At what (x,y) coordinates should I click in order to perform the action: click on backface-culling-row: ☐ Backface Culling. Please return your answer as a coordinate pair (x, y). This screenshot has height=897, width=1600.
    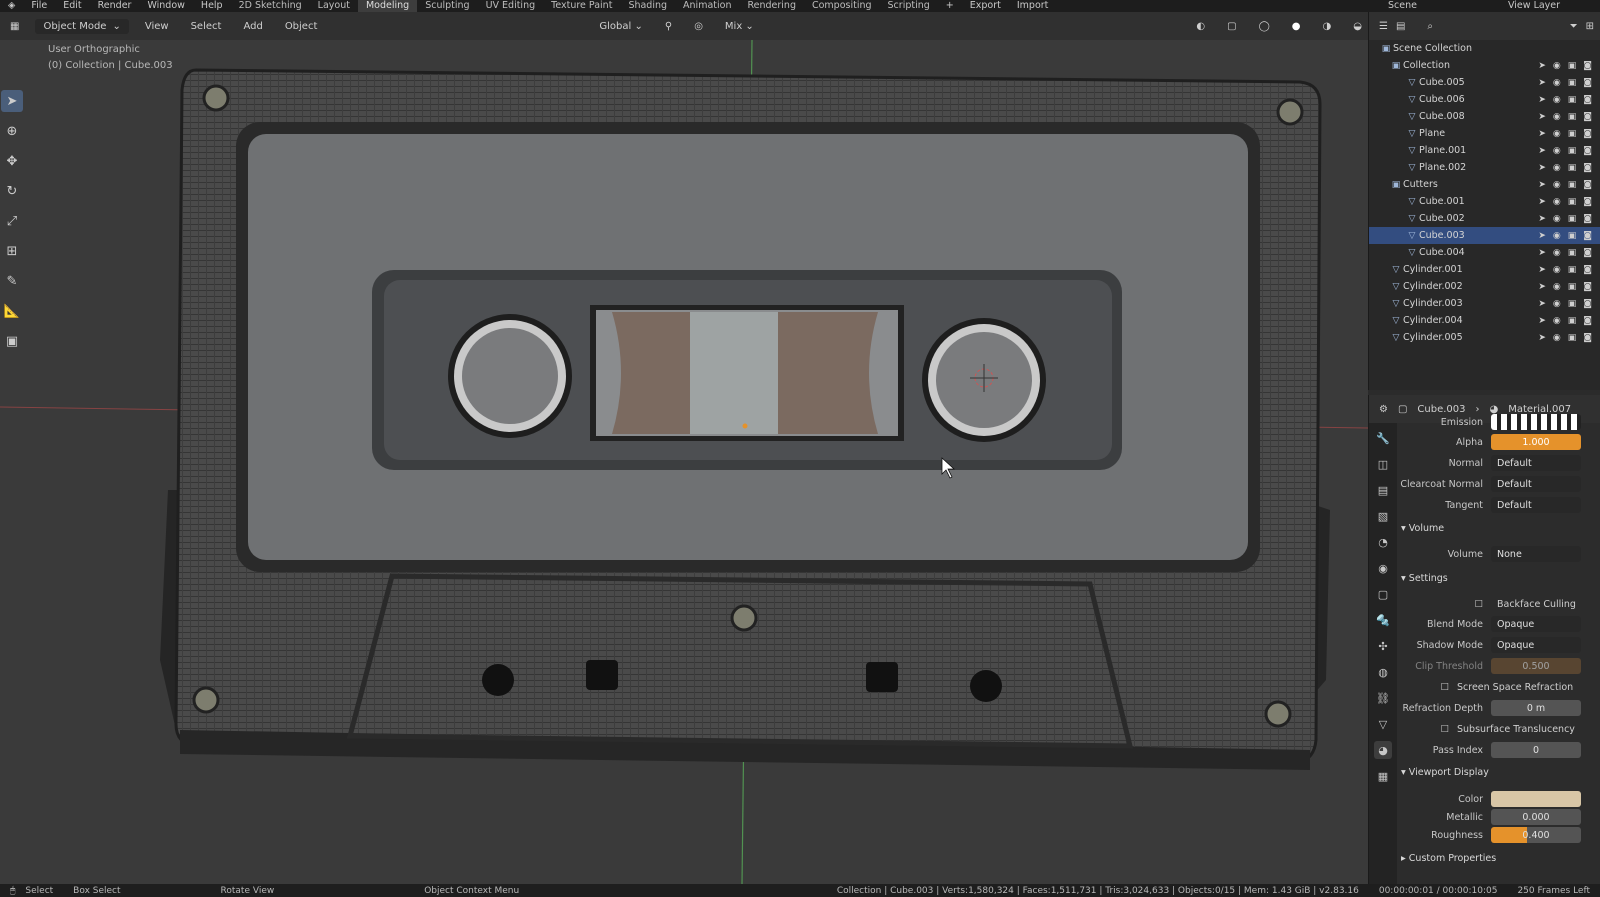
    Looking at the image, I should click on (1498, 604).